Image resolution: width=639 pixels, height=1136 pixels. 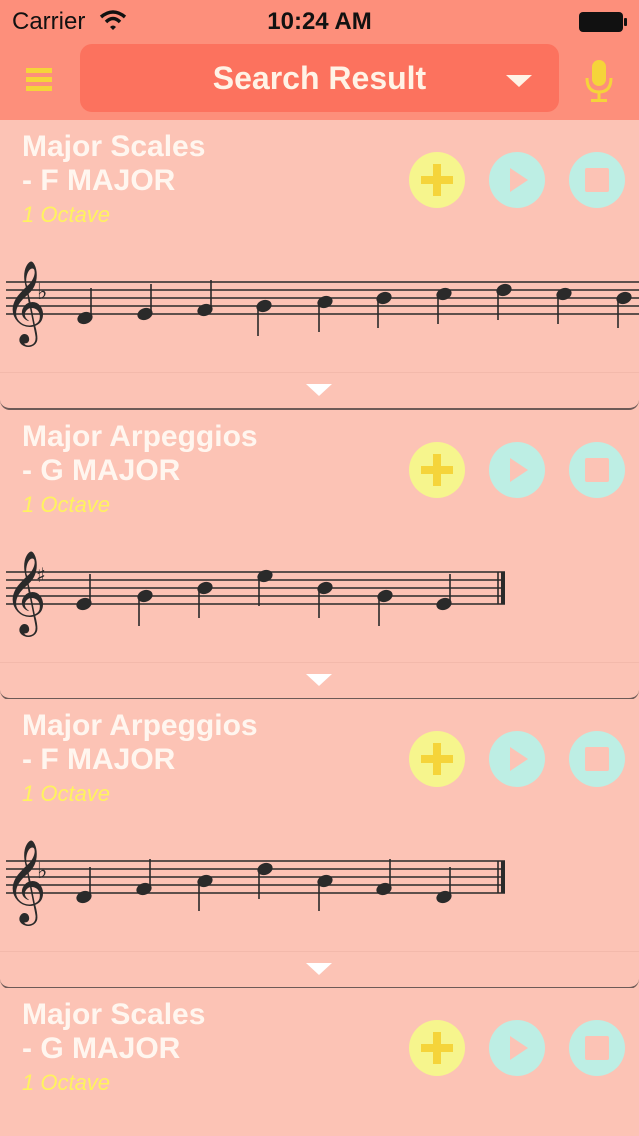 I want to click on status-time: 10:24 AM, so click(x=319, y=21).